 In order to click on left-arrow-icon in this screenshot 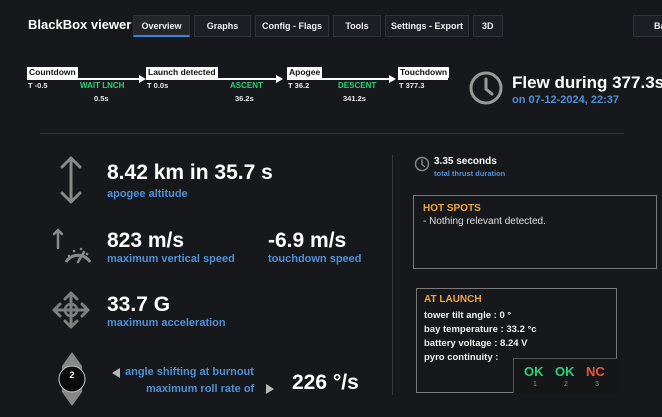, I will do `click(116, 373)`.